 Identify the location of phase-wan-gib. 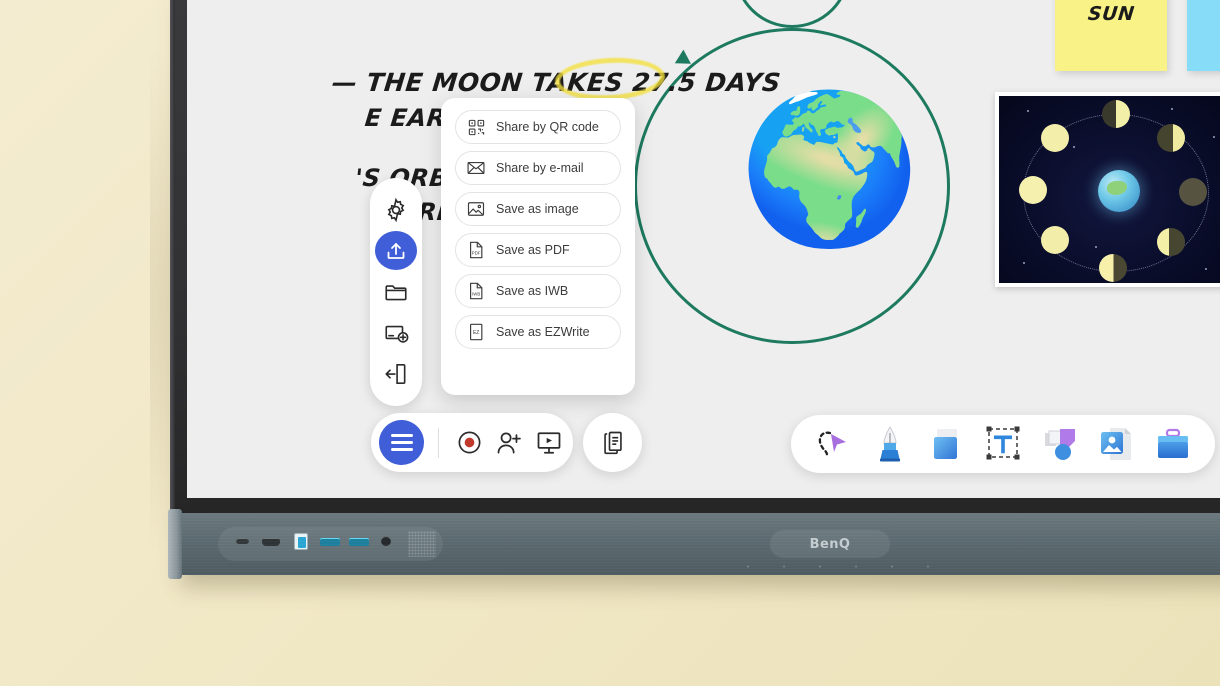
(1055, 240).